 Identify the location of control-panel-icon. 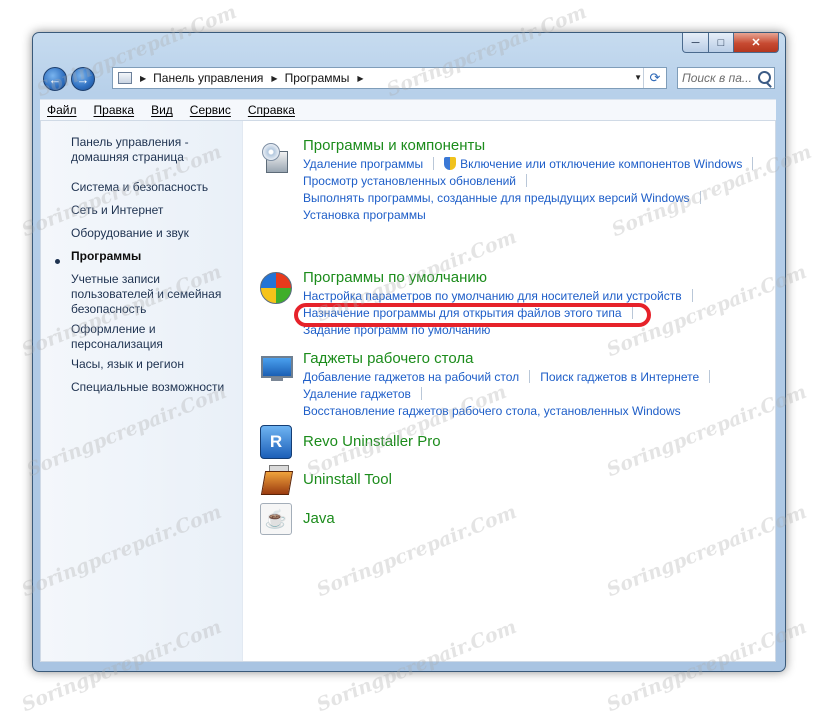
(125, 78).